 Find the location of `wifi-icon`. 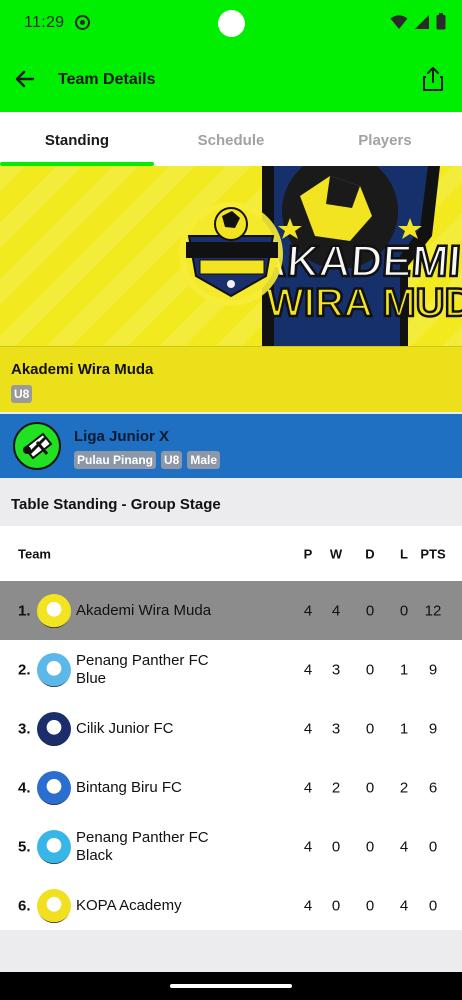

wifi-icon is located at coordinates (399, 21).